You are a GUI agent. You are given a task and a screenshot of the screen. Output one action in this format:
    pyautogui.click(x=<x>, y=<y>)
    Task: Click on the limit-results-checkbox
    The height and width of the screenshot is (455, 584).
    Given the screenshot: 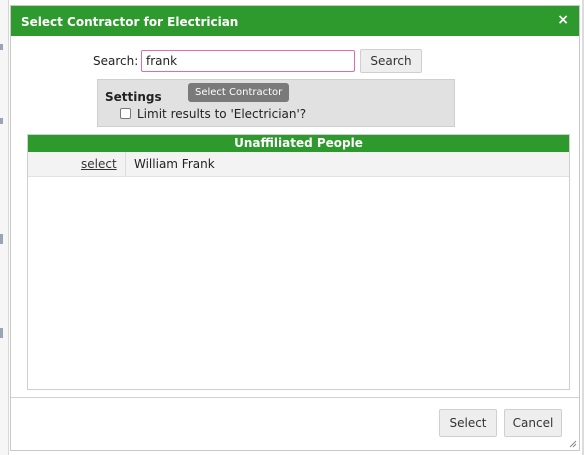 What is the action you would take?
    pyautogui.click(x=125, y=113)
    